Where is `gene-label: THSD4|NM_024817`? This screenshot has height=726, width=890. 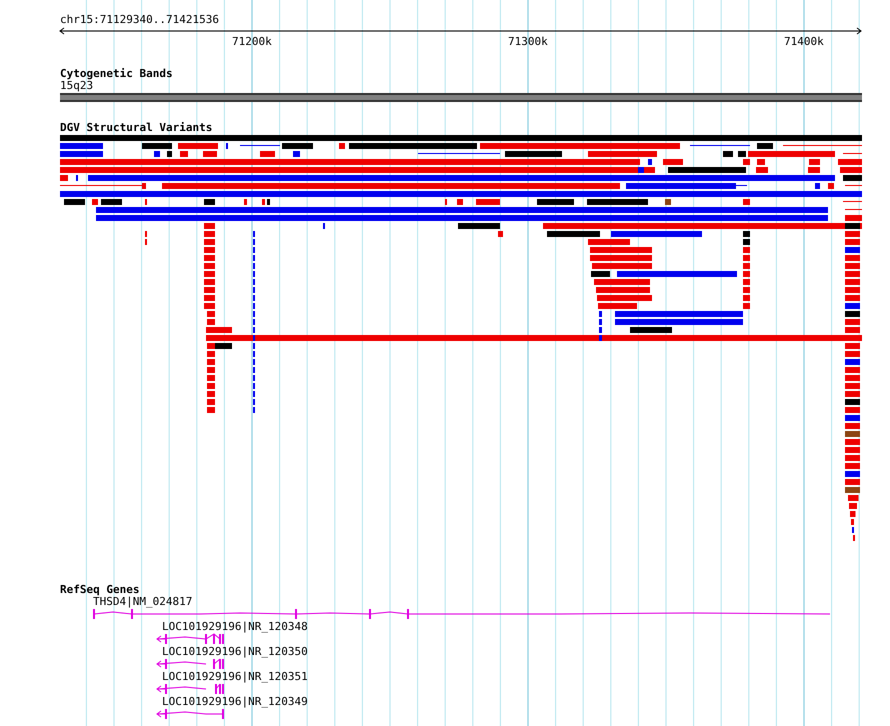 gene-label: THSD4|NM_024817 is located at coordinates (143, 602).